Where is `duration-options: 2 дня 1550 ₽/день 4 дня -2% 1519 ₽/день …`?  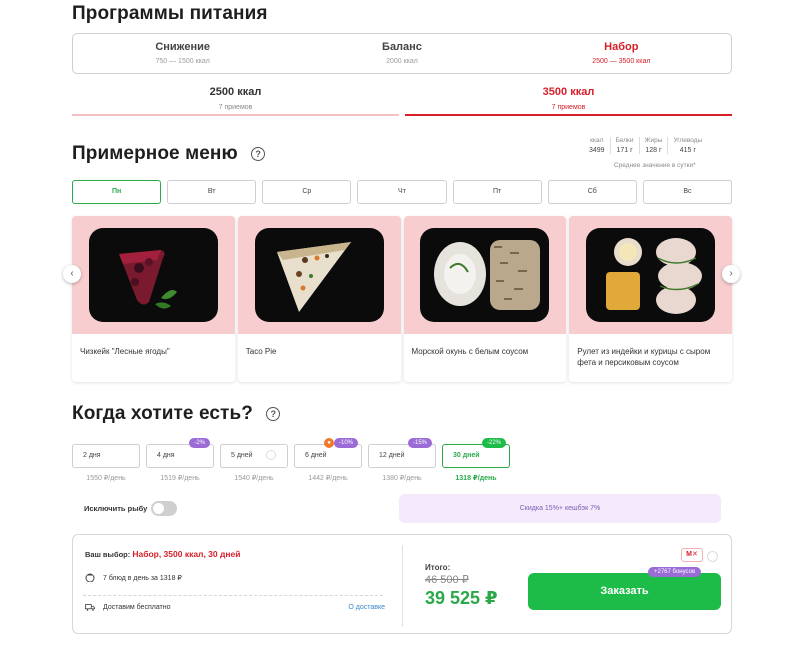 duration-options: 2 дня 1550 ₽/день 4 дня -2% 1519 ₽/день … is located at coordinates (291, 460).